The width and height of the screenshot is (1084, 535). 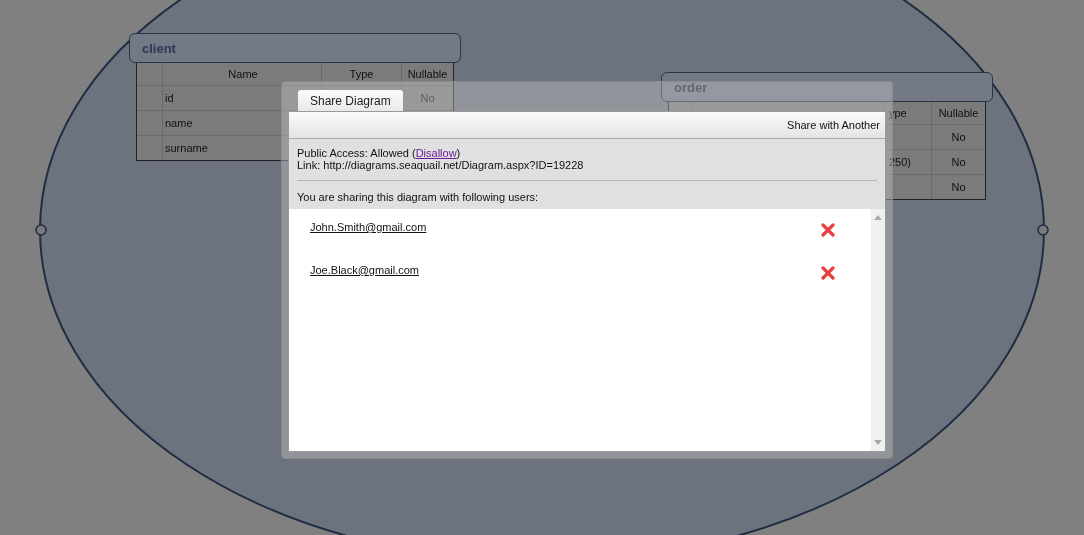 What do you see at coordinates (878, 217) in the screenshot?
I see `scroll-up-icon` at bounding box center [878, 217].